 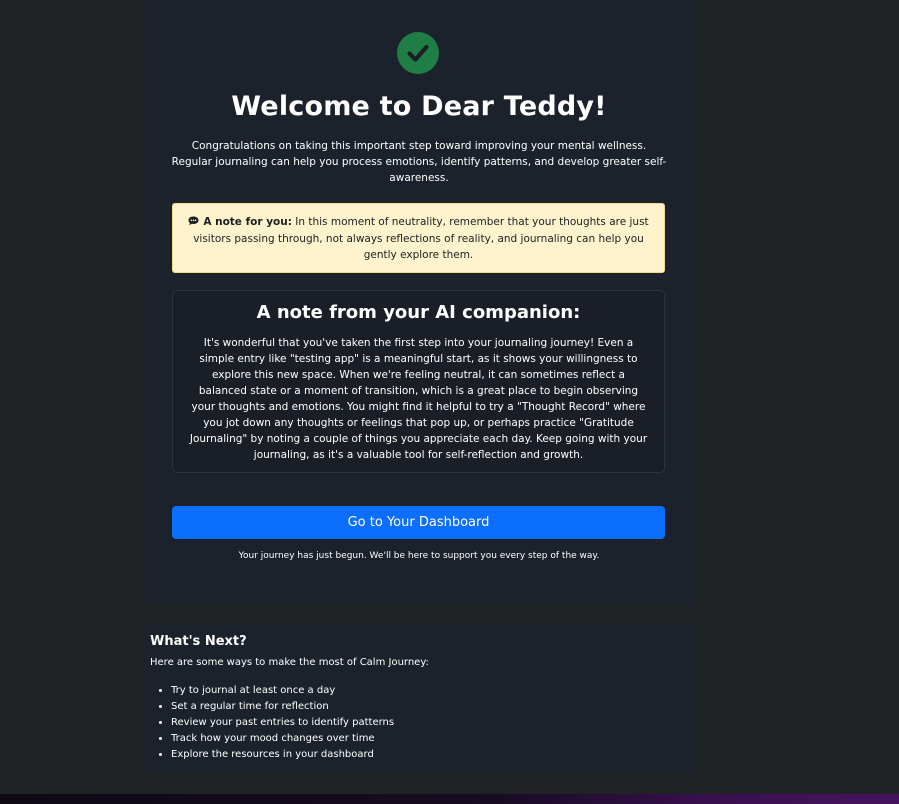 What do you see at coordinates (282, 739) in the screenshot?
I see `list-item: Track how your mood changes over time` at bounding box center [282, 739].